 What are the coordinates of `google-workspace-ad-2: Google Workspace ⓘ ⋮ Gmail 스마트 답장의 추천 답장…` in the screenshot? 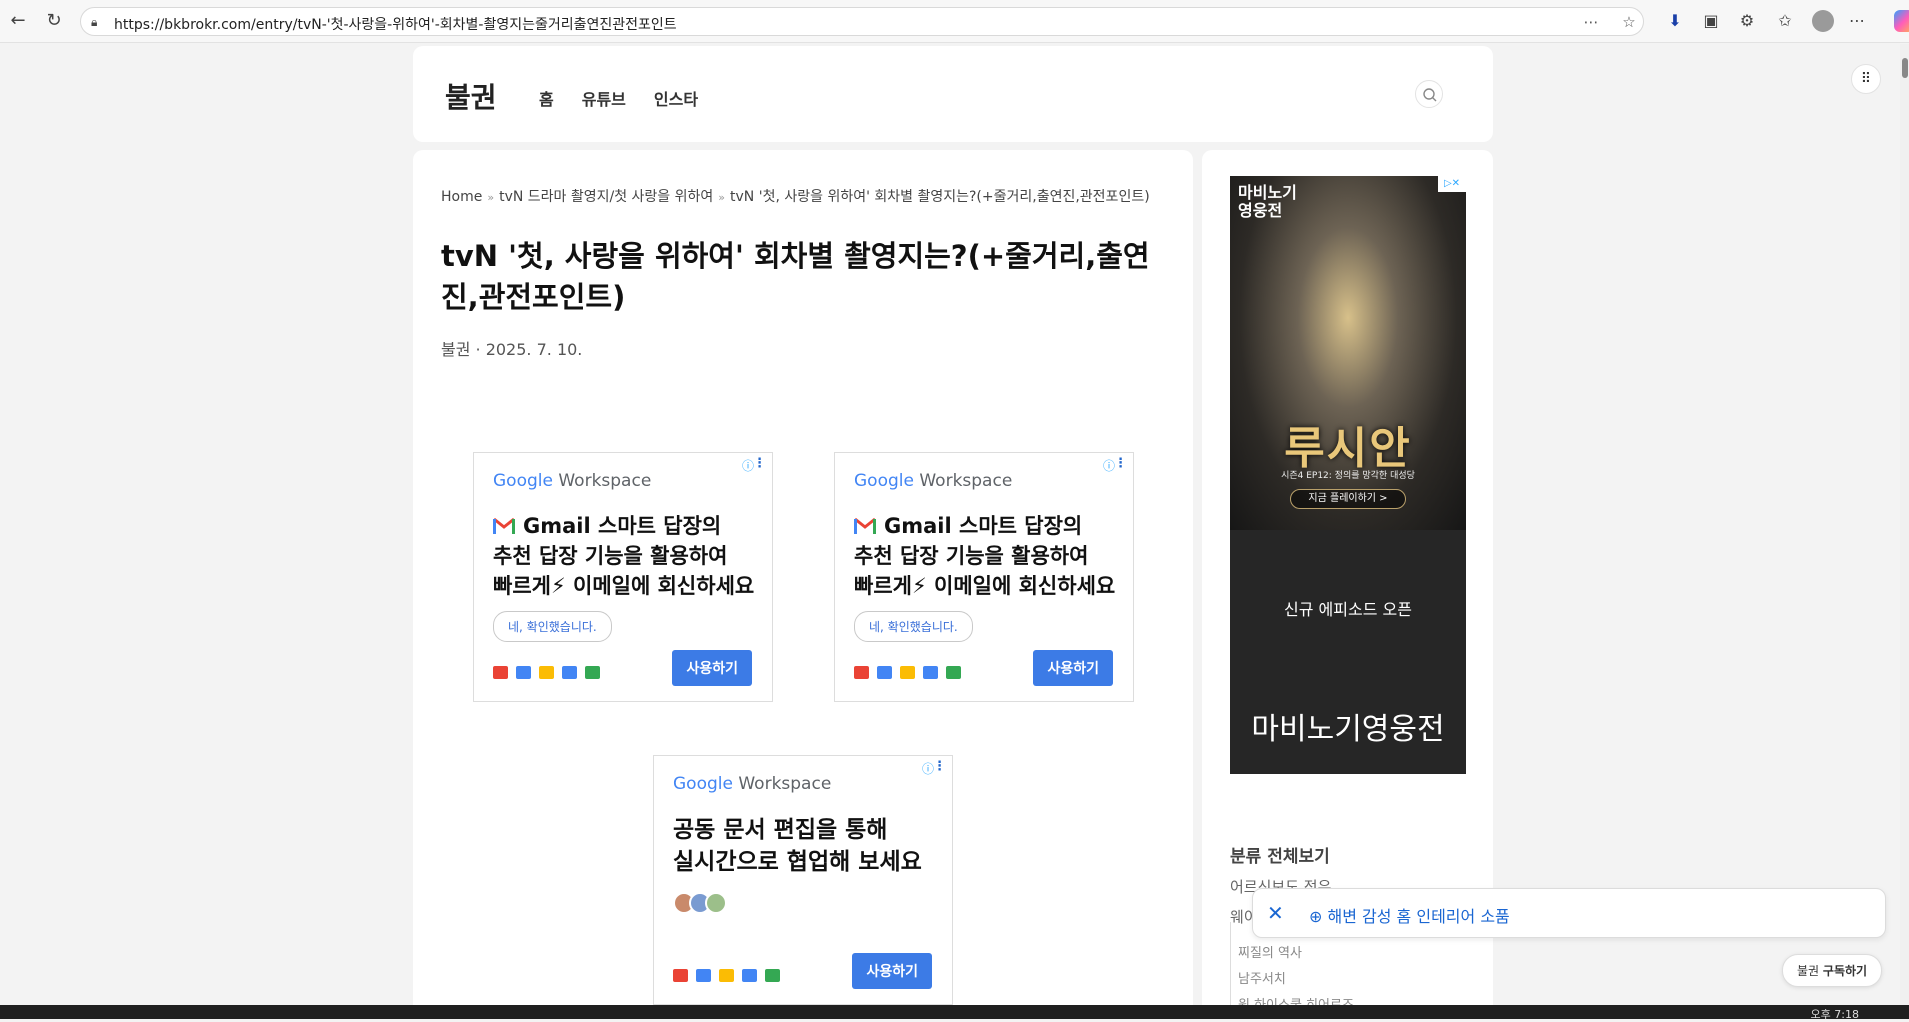 It's located at (984, 577).